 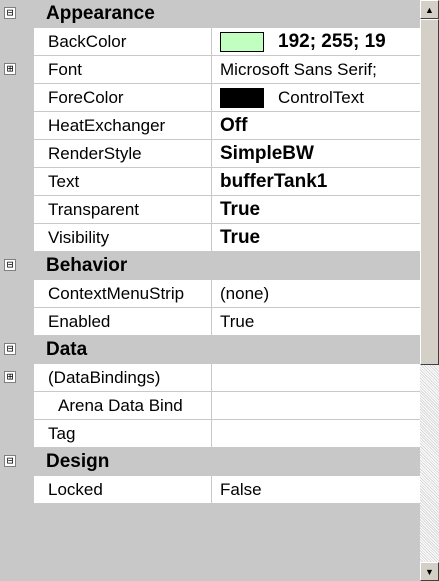 I want to click on property-row-backcolor: BackColor 192; 255; 19, so click(x=210, y=42).